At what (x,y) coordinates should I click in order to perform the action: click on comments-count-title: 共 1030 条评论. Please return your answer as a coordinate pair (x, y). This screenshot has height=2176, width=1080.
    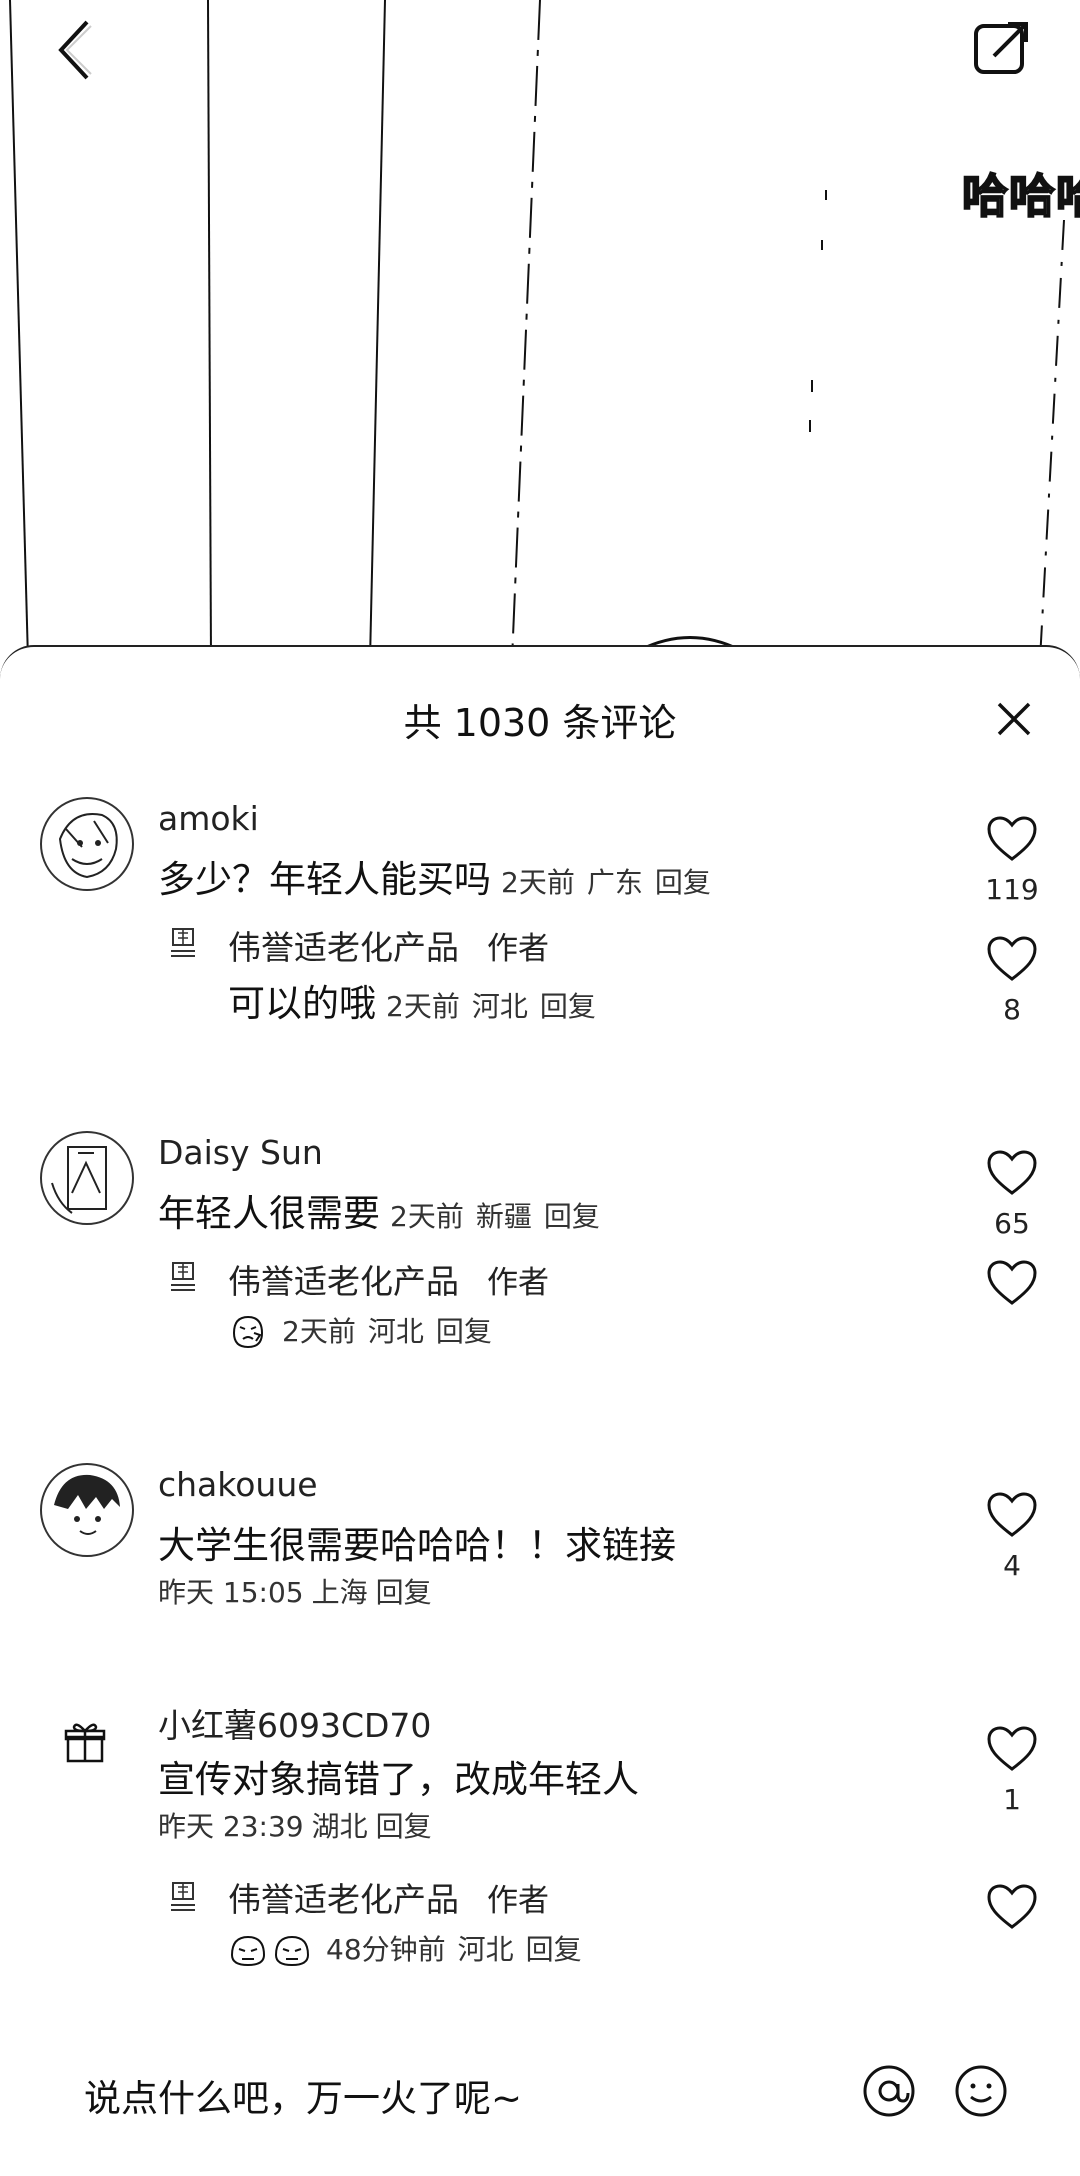
    Looking at the image, I should click on (540, 722).